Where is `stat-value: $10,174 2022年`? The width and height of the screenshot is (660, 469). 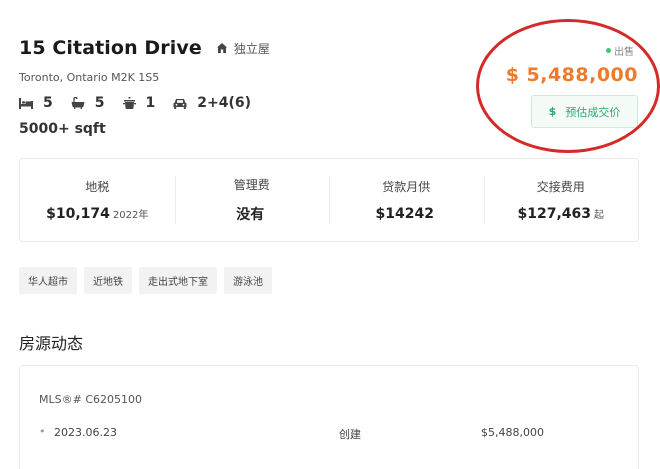
stat-value: $10,174 2022年 is located at coordinates (97, 214).